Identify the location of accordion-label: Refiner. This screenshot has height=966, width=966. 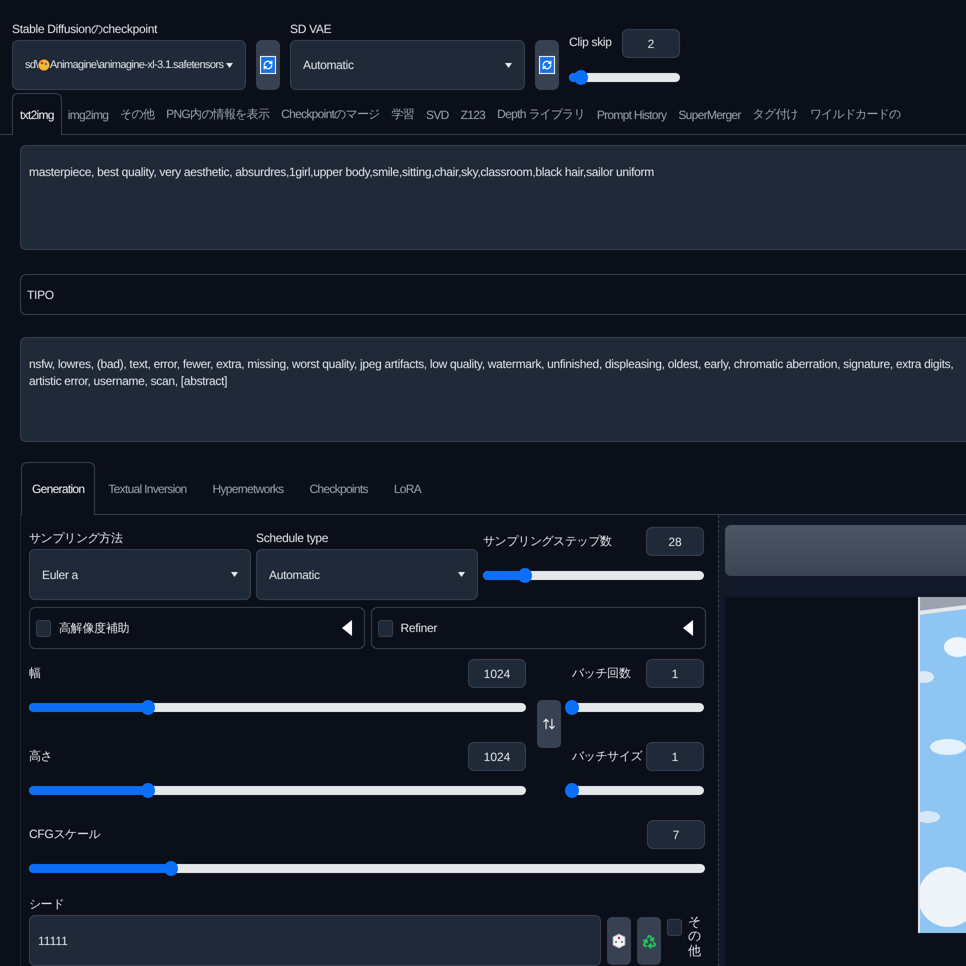
(419, 628).